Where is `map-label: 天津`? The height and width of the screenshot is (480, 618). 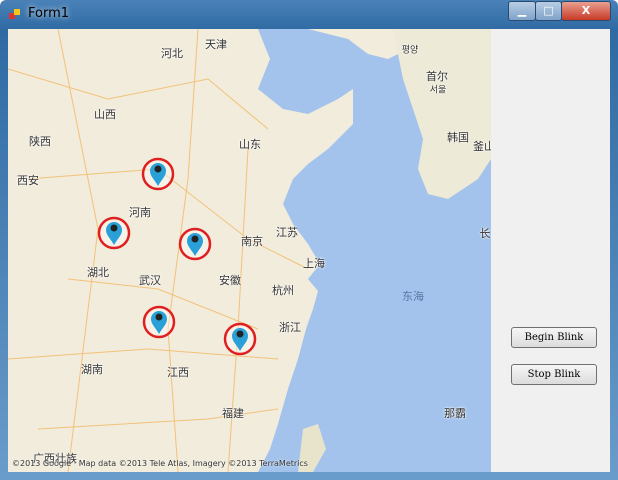 map-label: 天津 is located at coordinates (216, 44).